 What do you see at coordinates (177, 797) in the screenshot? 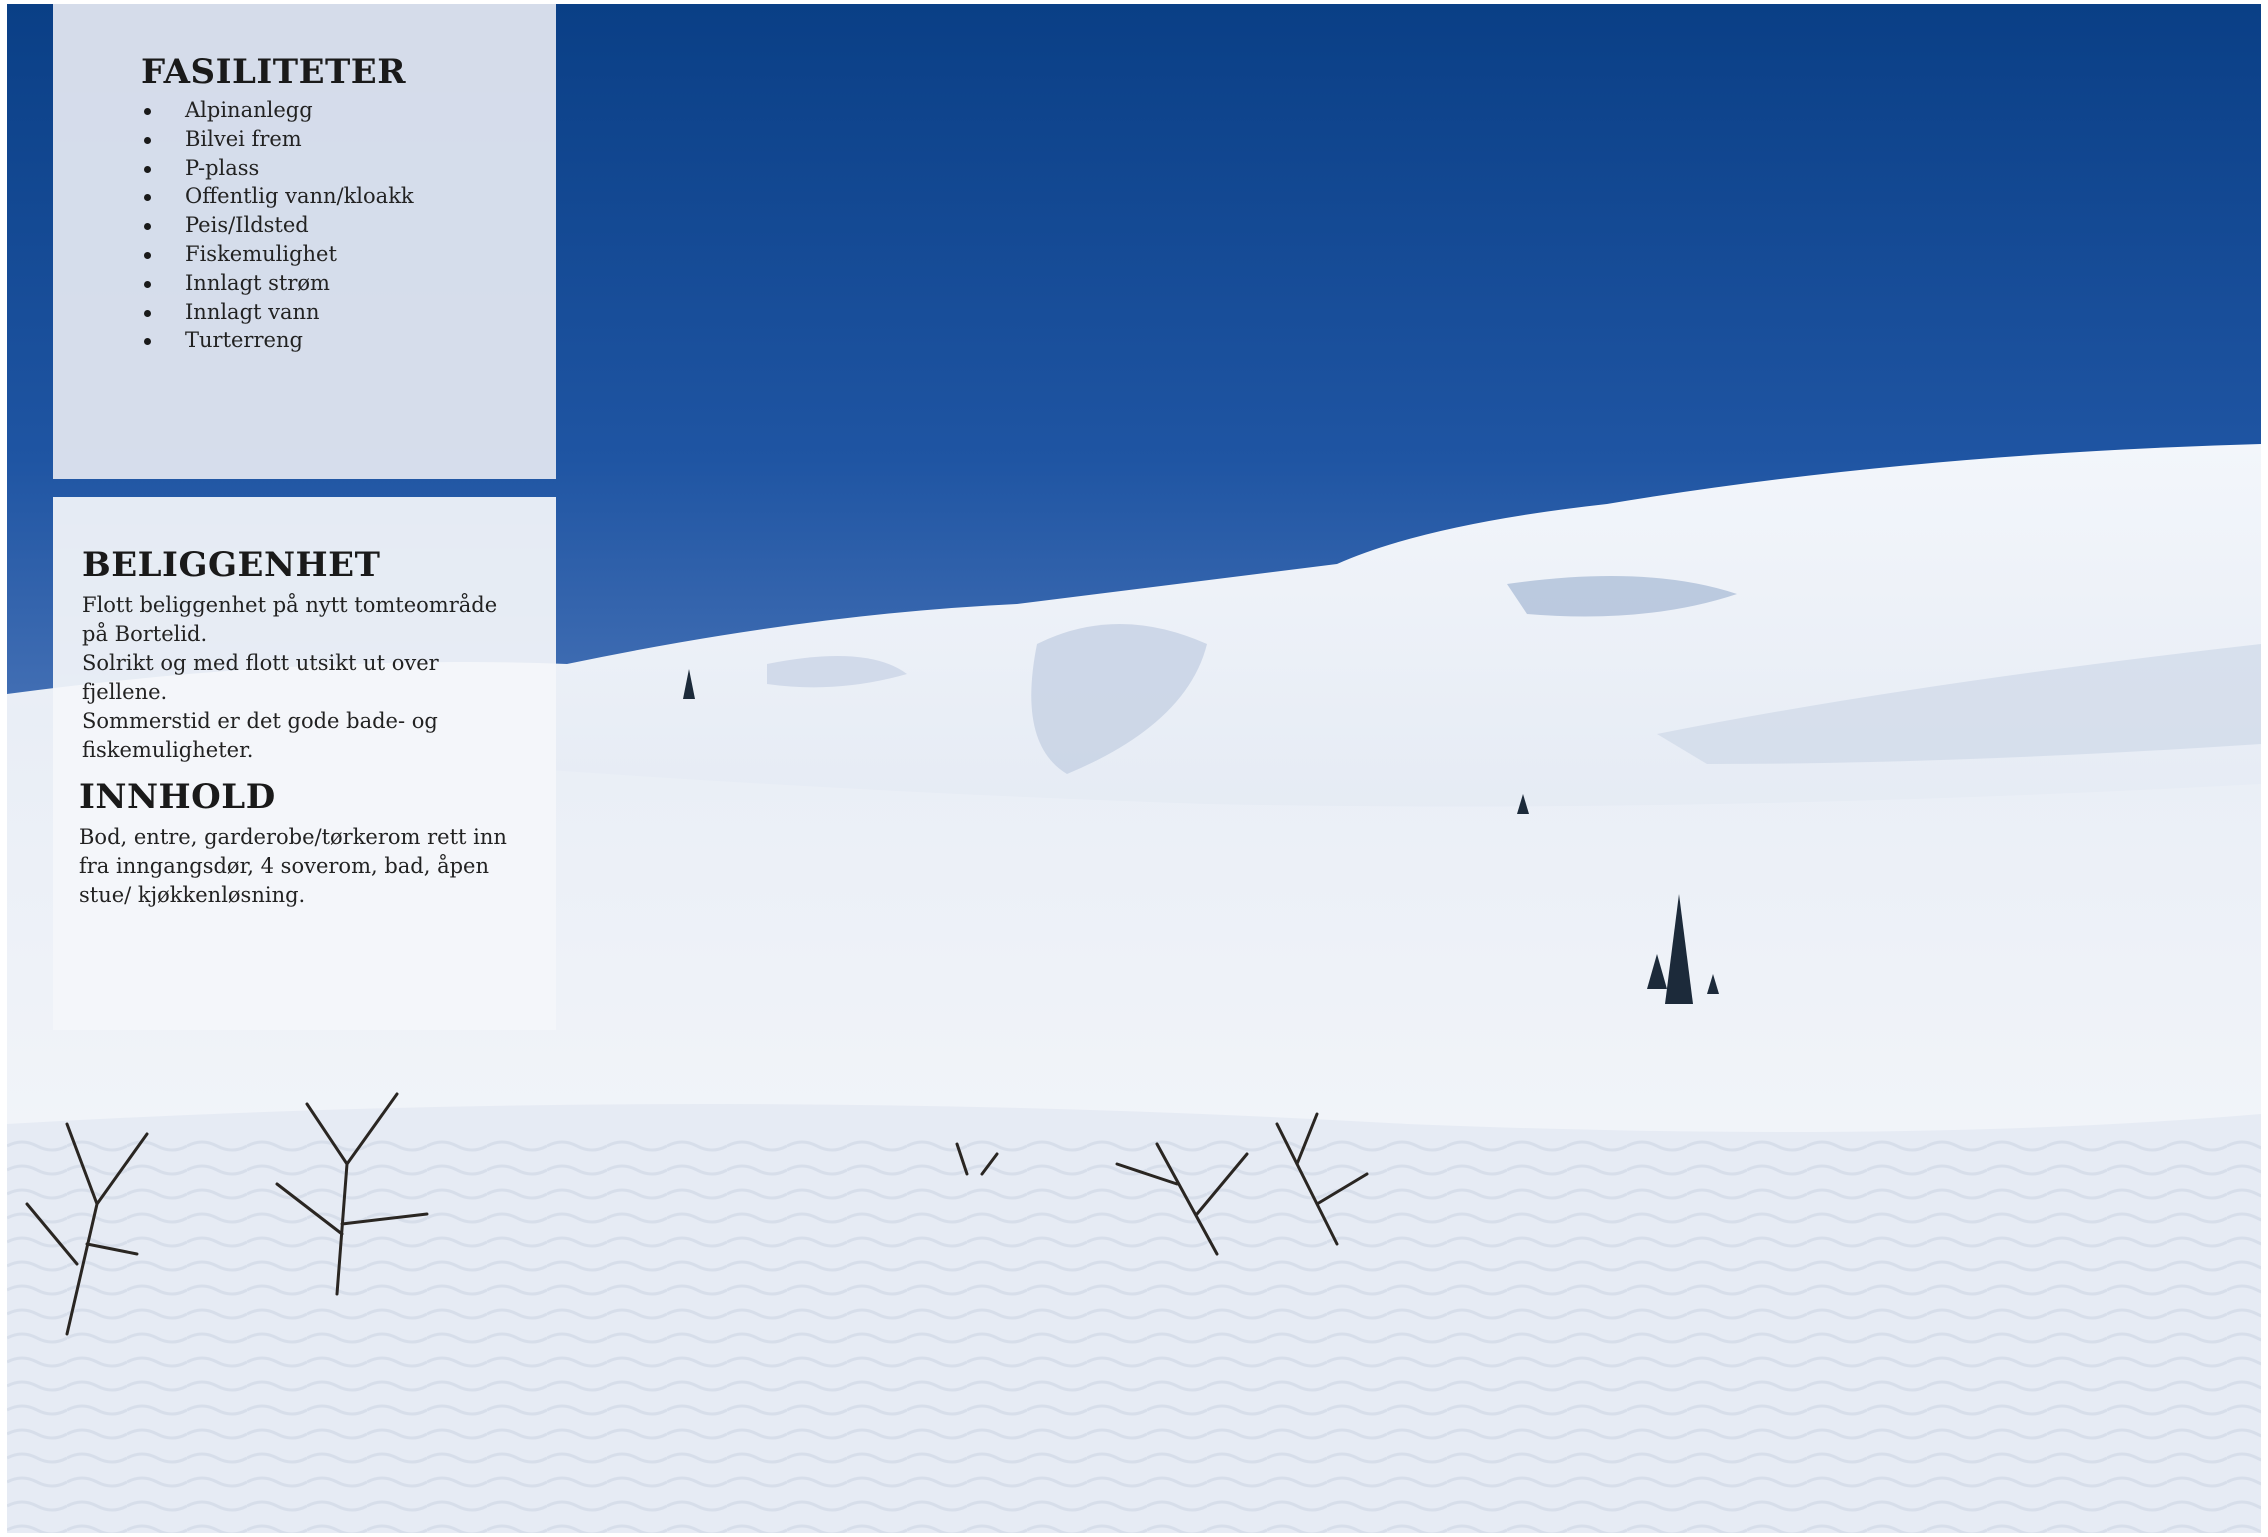
I see `innhold-heading: INNHOLD` at bounding box center [177, 797].